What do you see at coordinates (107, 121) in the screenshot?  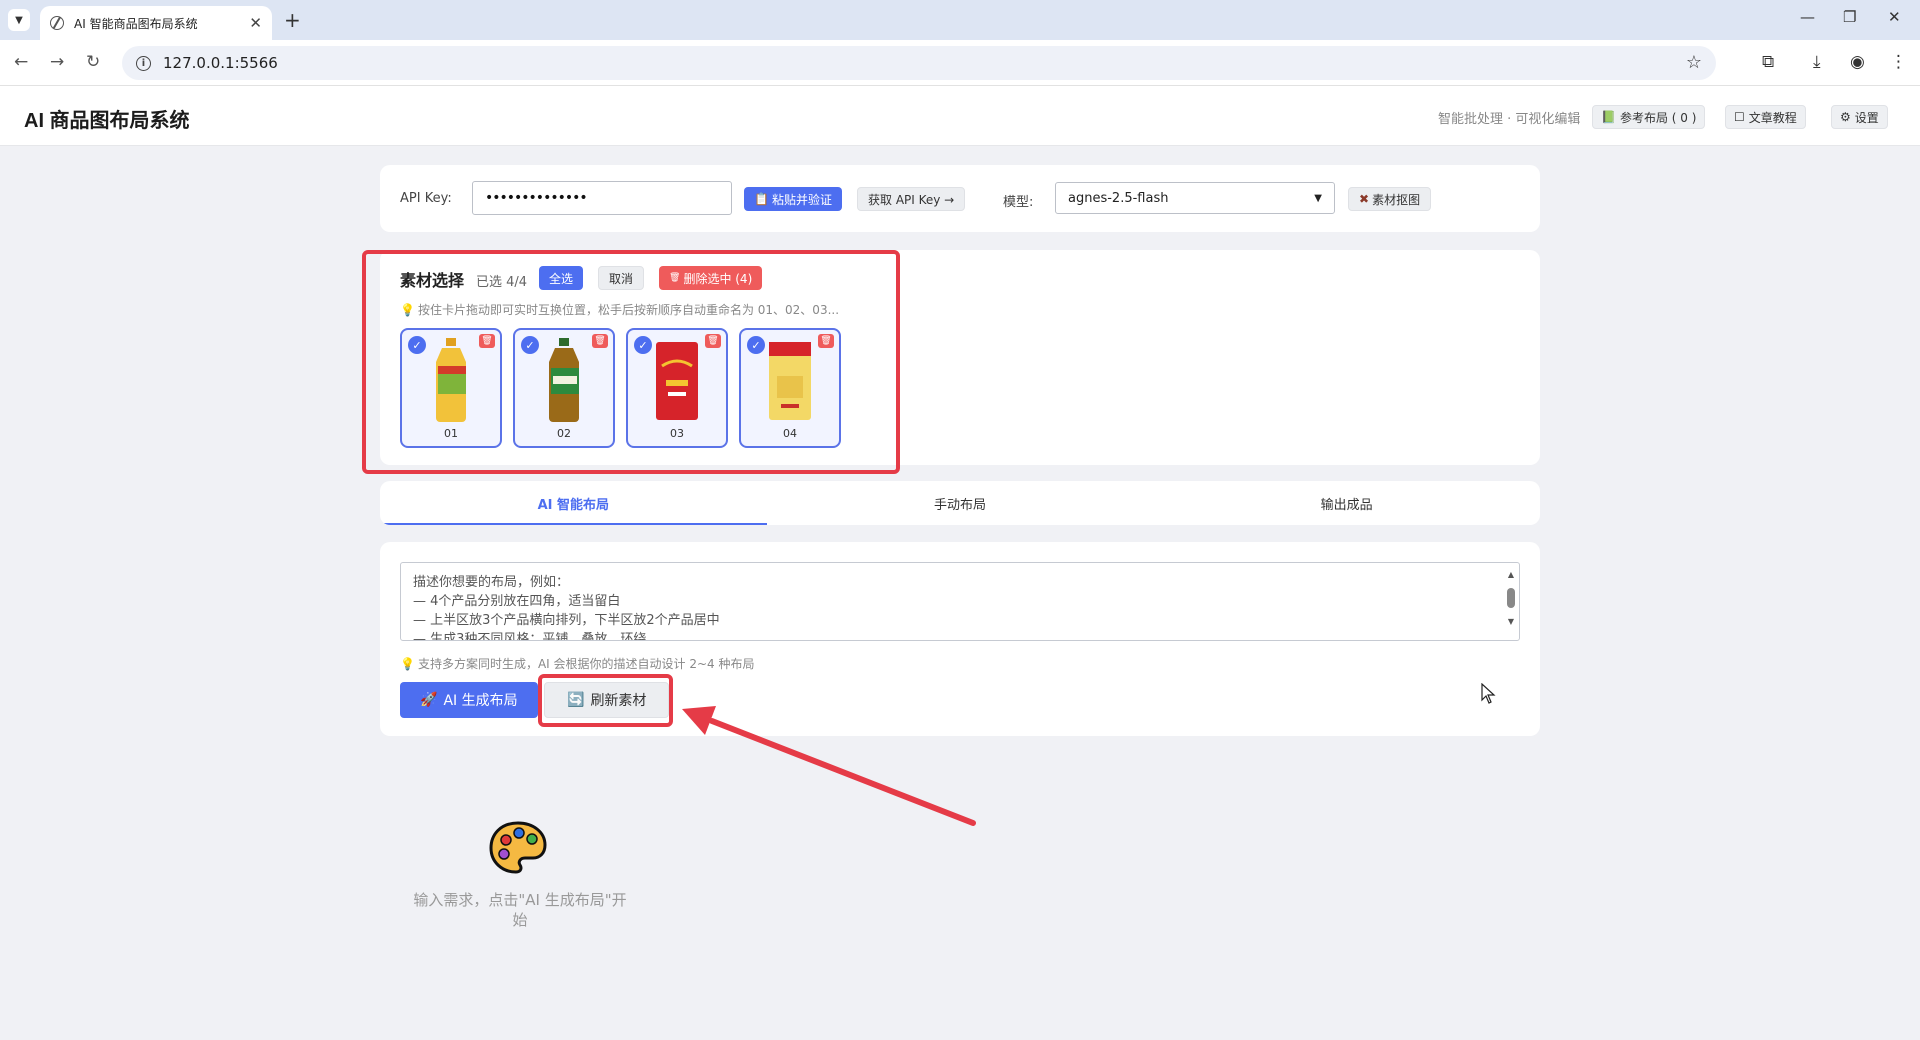 I see `app-title: AI 商品图布局系统` at bounding box center [107, 121].